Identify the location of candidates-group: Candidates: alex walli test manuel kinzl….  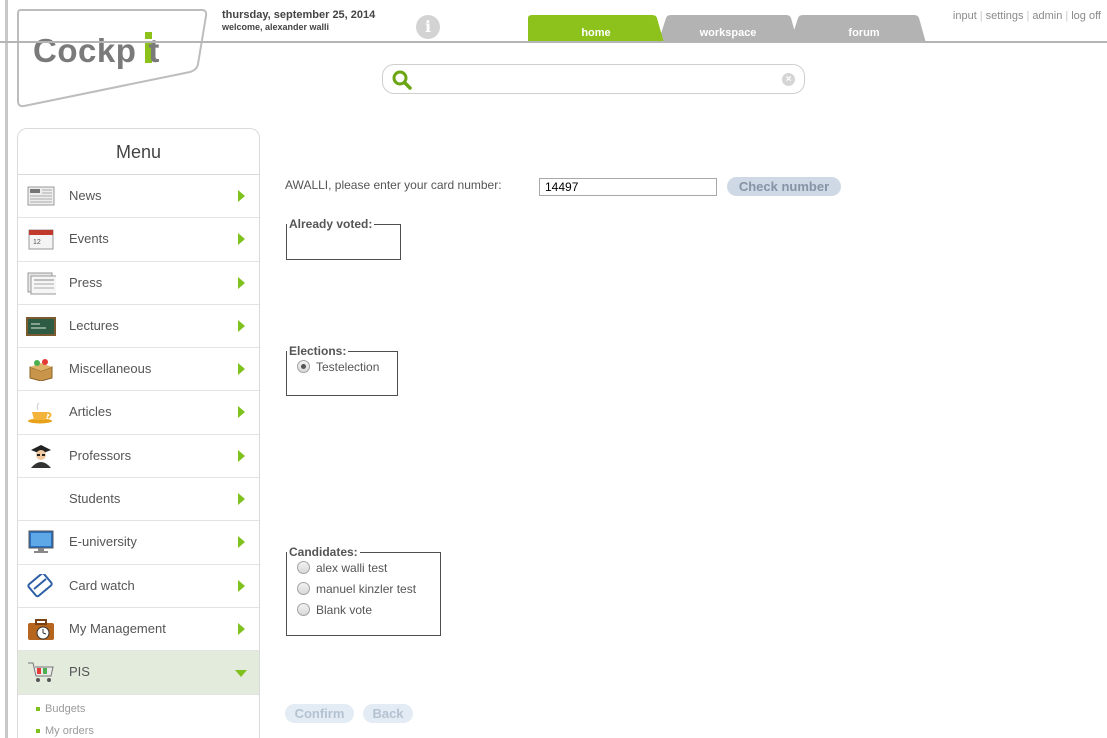
(363, 590).